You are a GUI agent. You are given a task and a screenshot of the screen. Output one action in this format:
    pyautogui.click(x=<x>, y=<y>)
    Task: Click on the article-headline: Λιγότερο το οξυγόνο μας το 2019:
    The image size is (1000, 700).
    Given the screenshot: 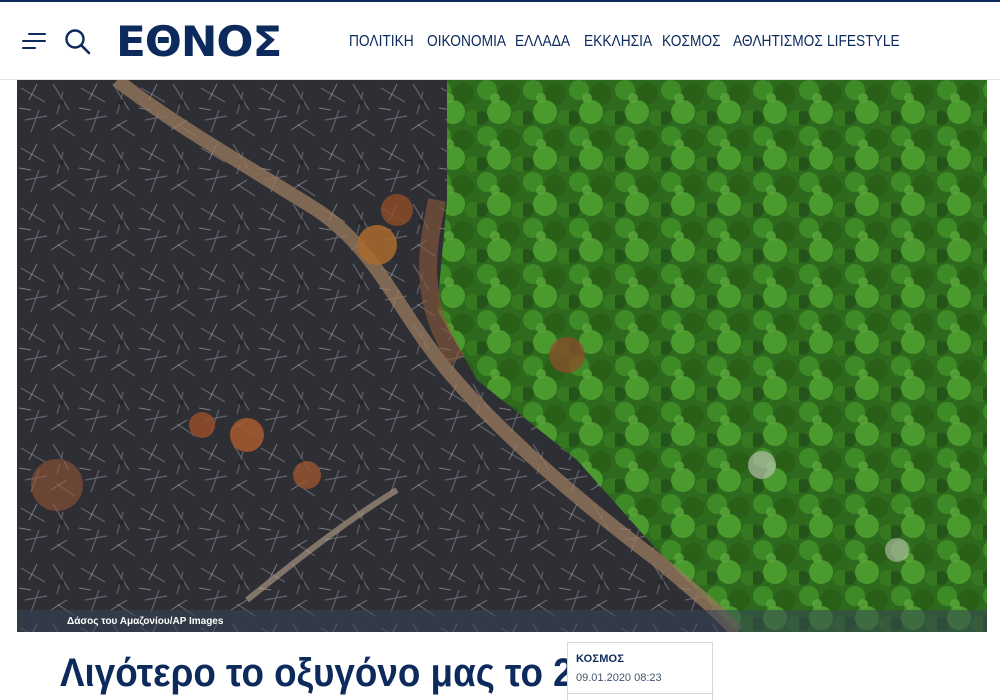 What is the action you would take?
    pyautogui.click(x=354, y=673)
    